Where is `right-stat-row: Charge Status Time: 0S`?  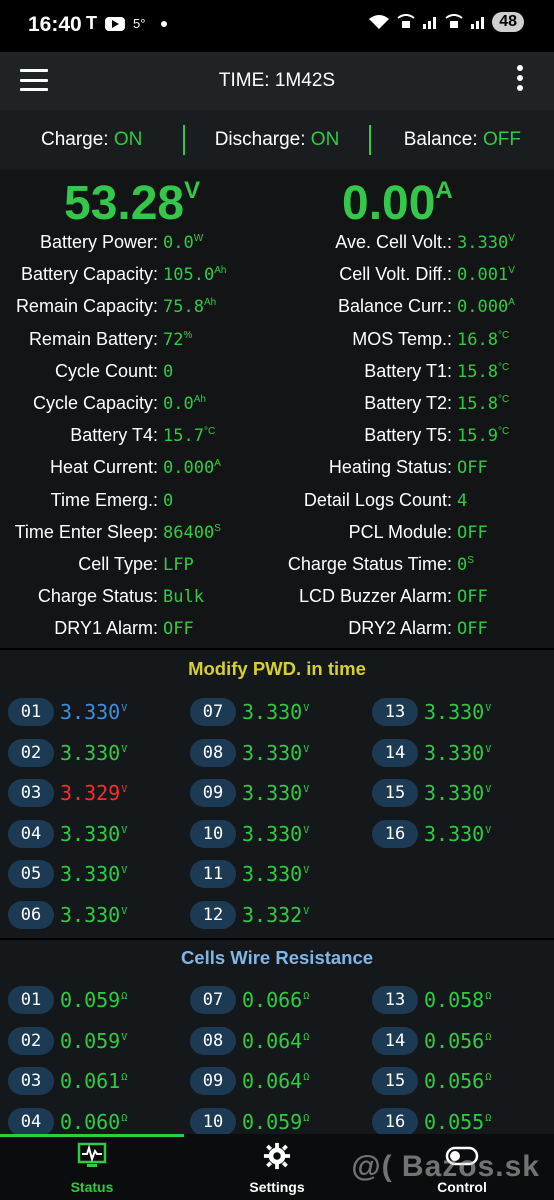 right-stat-row: Charge Status Time: 0S is located at coordinates (237, 564).